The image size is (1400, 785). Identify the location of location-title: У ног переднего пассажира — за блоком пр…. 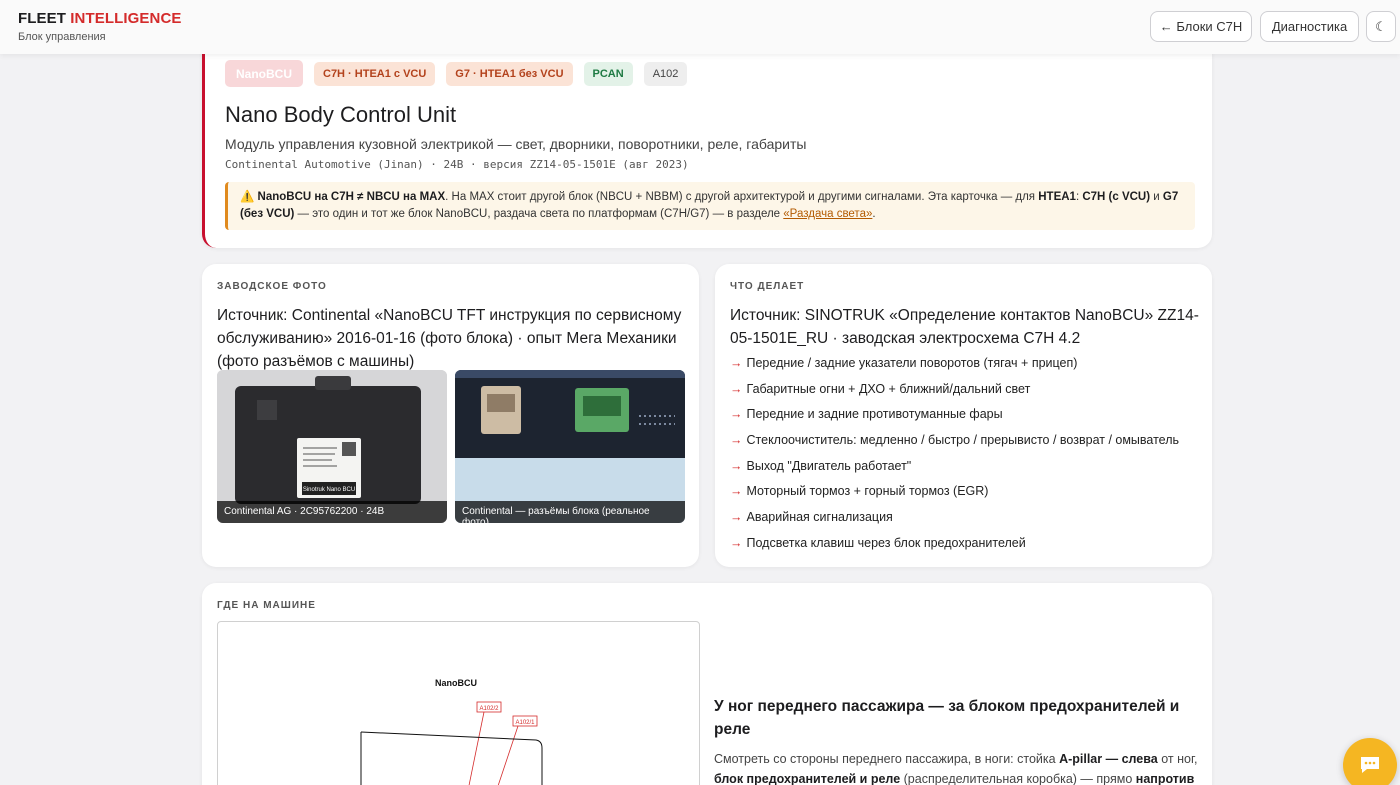
(947, 718).